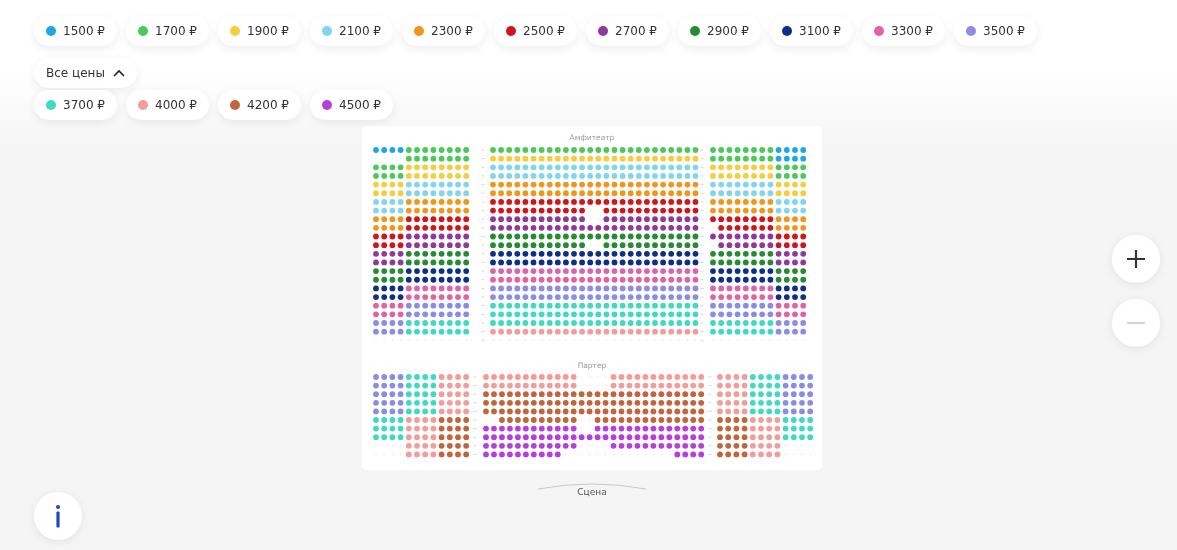  What do you see at coordinates (360, 31) in the screenshot?
I see `price-label: 2100 ₽` at bounding box center [360, 31].